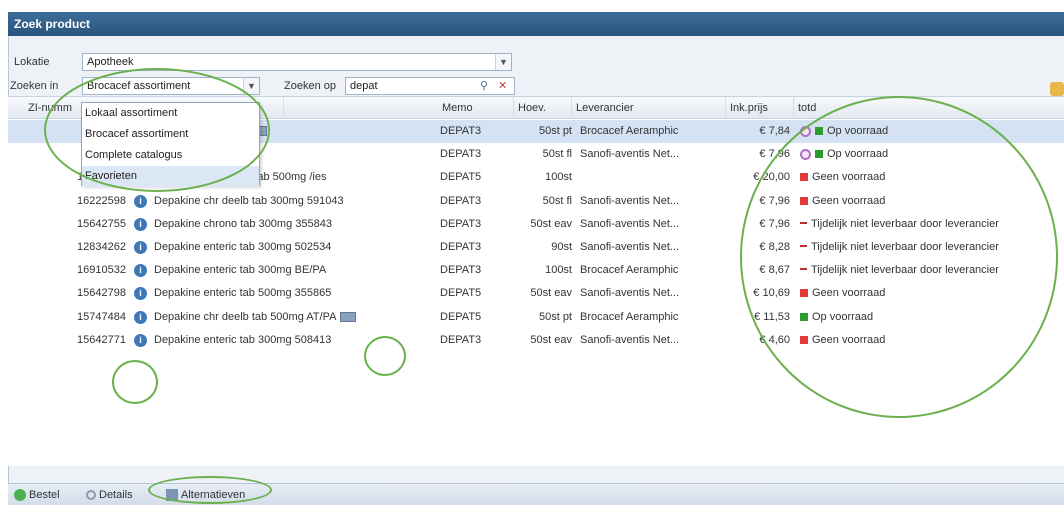 The width and height of the screenshot is (1064, 506). What do you see at coordinates (558, 177) in the screenshot?
I see `cell-hoev-text: 100st` at bounding box center [558, 177].